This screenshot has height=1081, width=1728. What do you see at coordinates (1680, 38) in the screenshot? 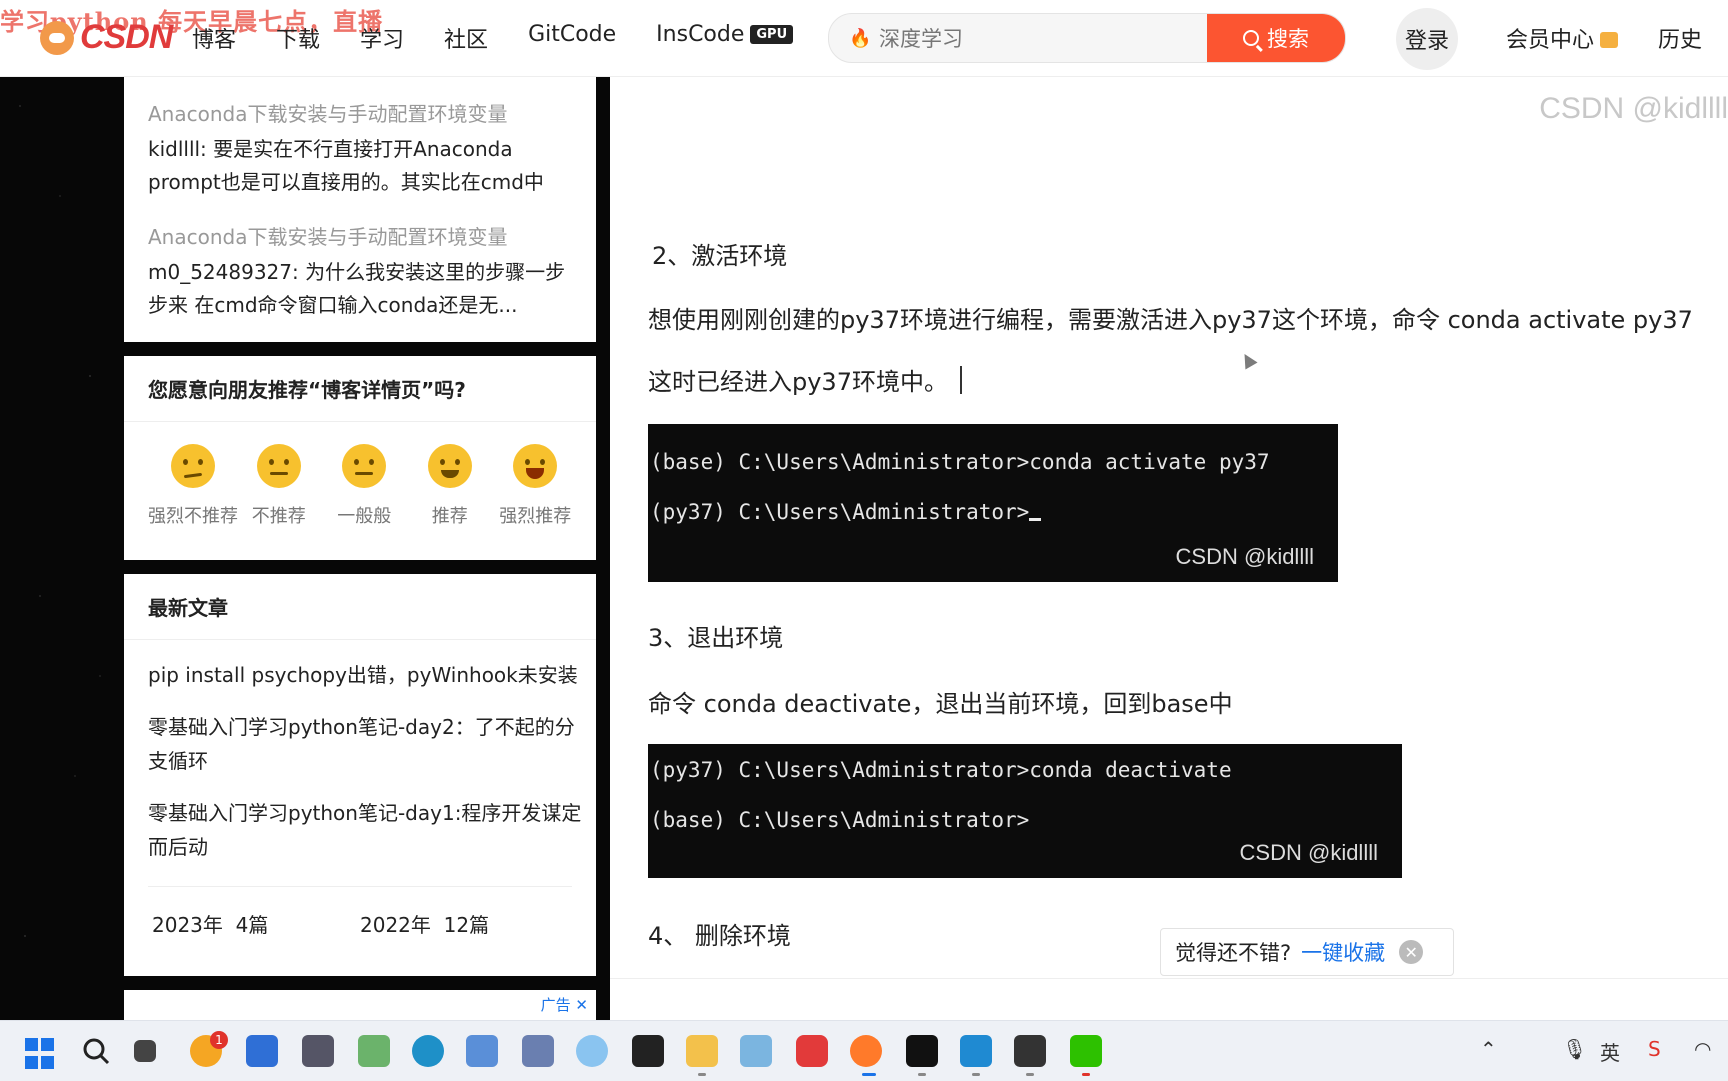
I see `history-link: 历史` at bounding box center [1680, 38].